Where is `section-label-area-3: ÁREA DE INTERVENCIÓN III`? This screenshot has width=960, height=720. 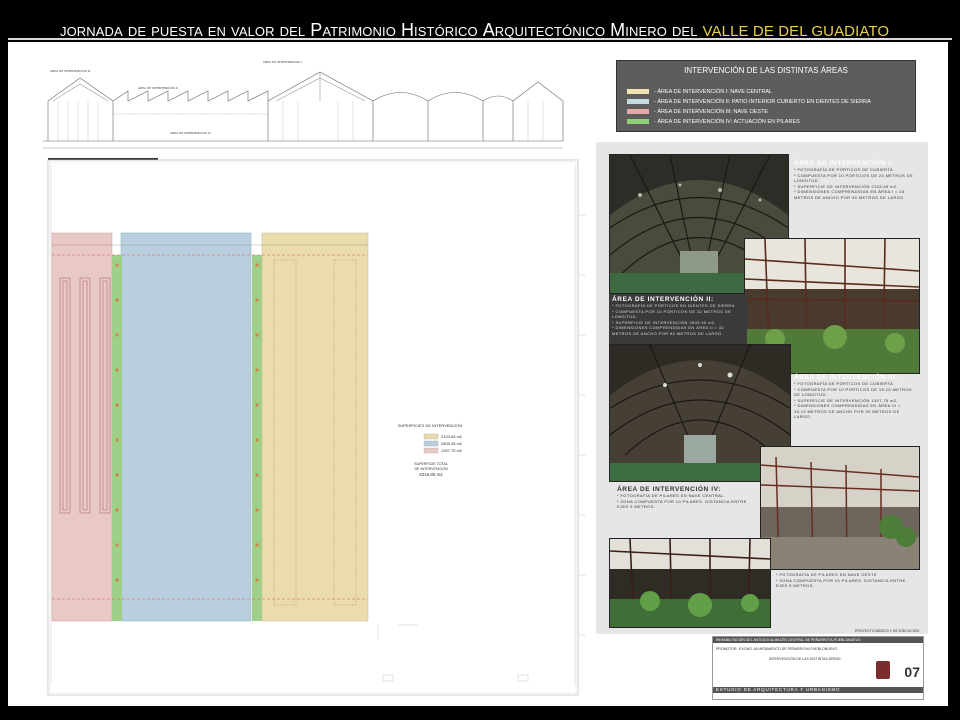 section-label-area-3: ÁREA DE INTERVENCIÓN III is located at coordinates (70, 71).